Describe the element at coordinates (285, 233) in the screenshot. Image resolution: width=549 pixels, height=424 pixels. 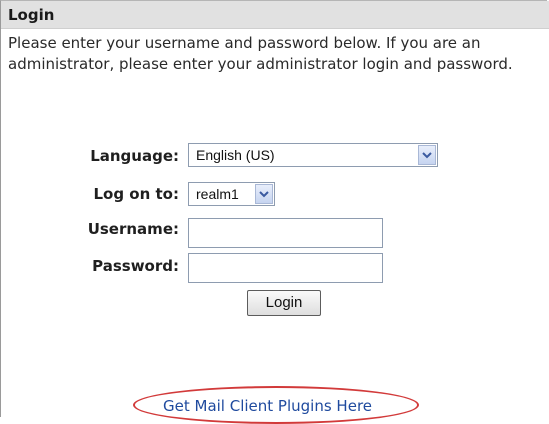
I see `username-input` at that location.